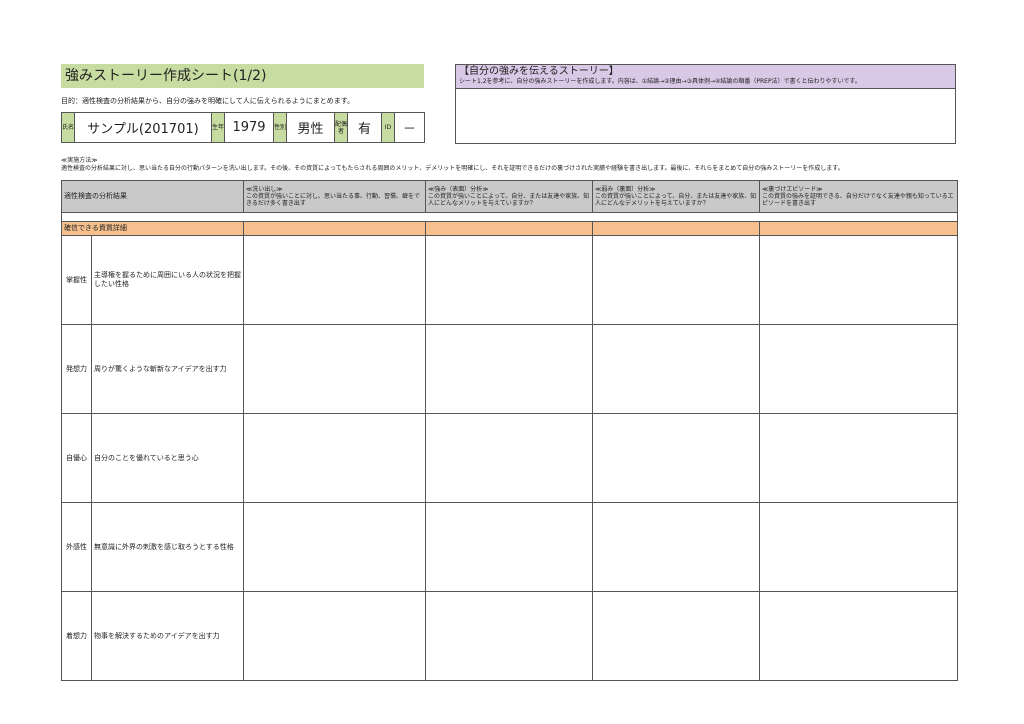  Describe the element at coordinates (152, 196) in the screenshot. I see `header-analysis-result: 適性検査の分析結果` at that location.